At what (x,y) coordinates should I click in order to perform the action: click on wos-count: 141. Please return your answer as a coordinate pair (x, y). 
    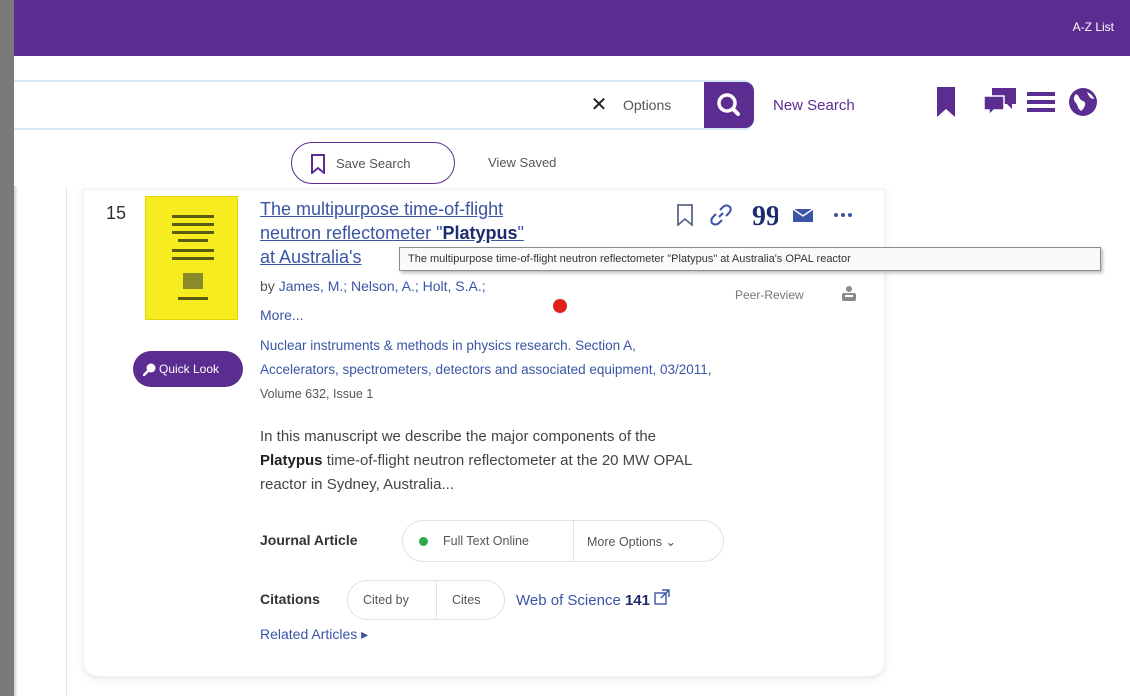
    Looking at the image, I should click on (637, 600).